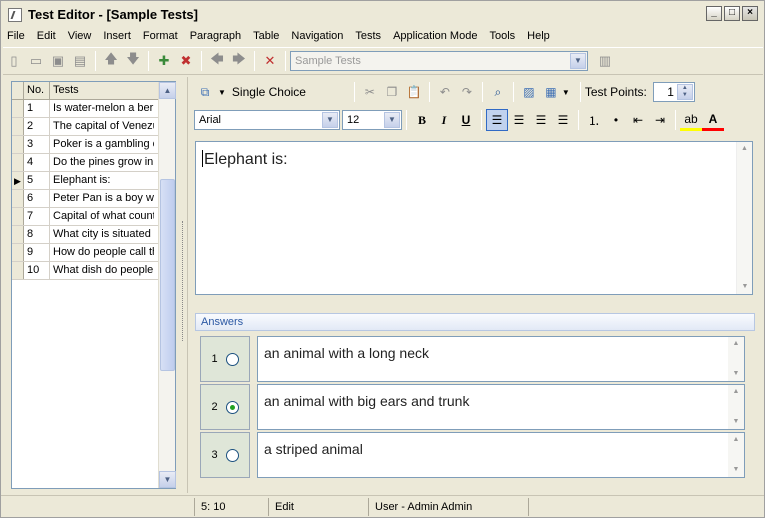 This screenshot has width=765, height=518. I want to click on minimize-button: _, so click(714, 13).